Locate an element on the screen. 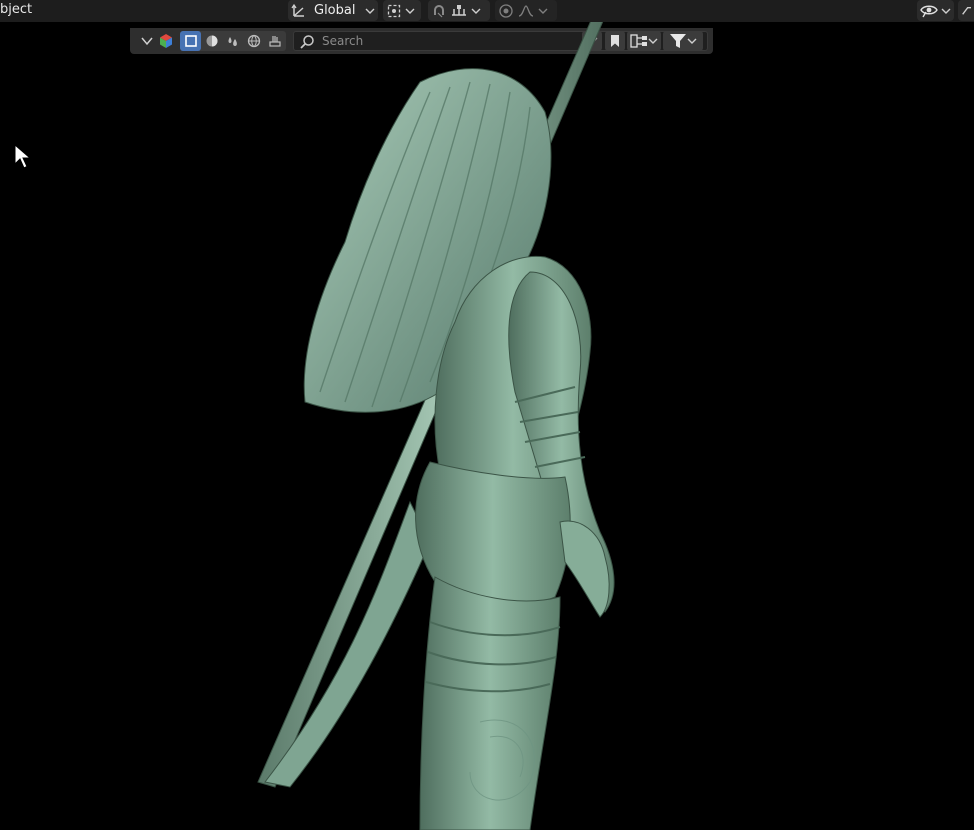 Image resolution: width=974 pixels, height=830 pixels. overlay-toggle-button is located at coordinates (966, 10).